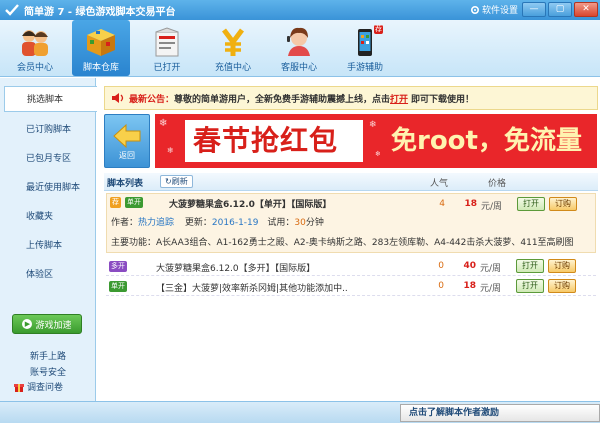 The height and width of the screenshot is (423, 600). I want to click on main-nav: 会员中心 脚本仓库 已打开 充值中心 客服中心 荐 手游辅助, so click(300, 48).